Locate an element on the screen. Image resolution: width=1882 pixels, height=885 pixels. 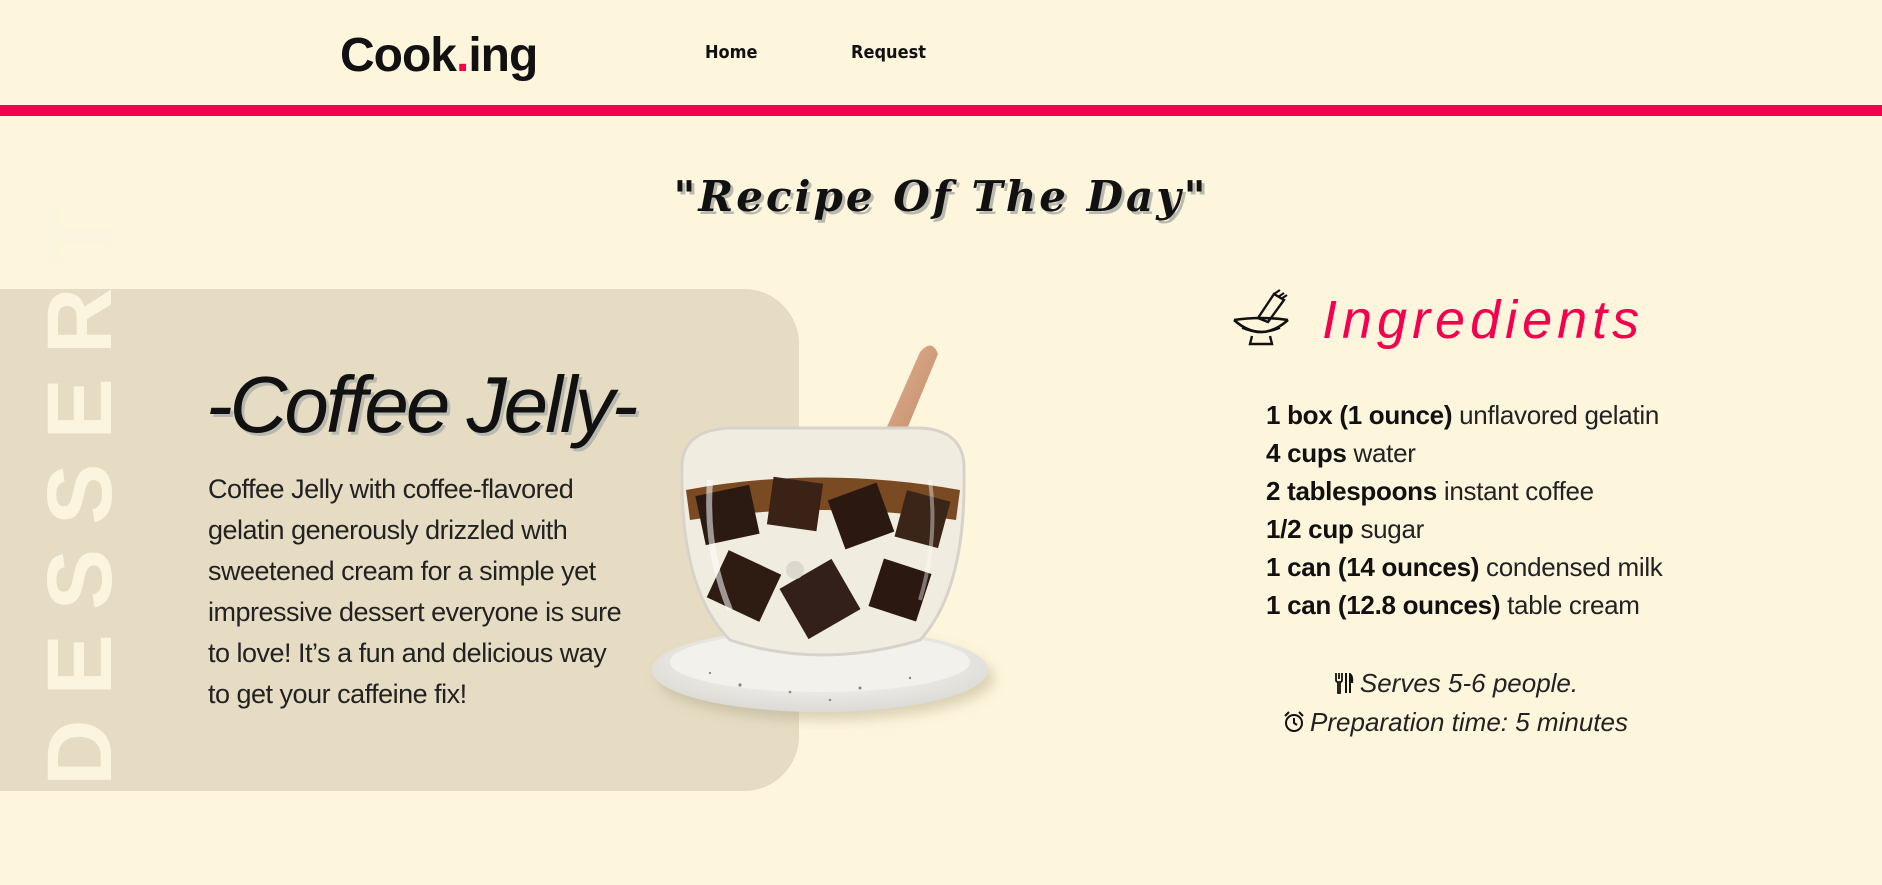
ingredient-quantity: 1 can (12.8 ounces) is located at coordinates (1383, 605).